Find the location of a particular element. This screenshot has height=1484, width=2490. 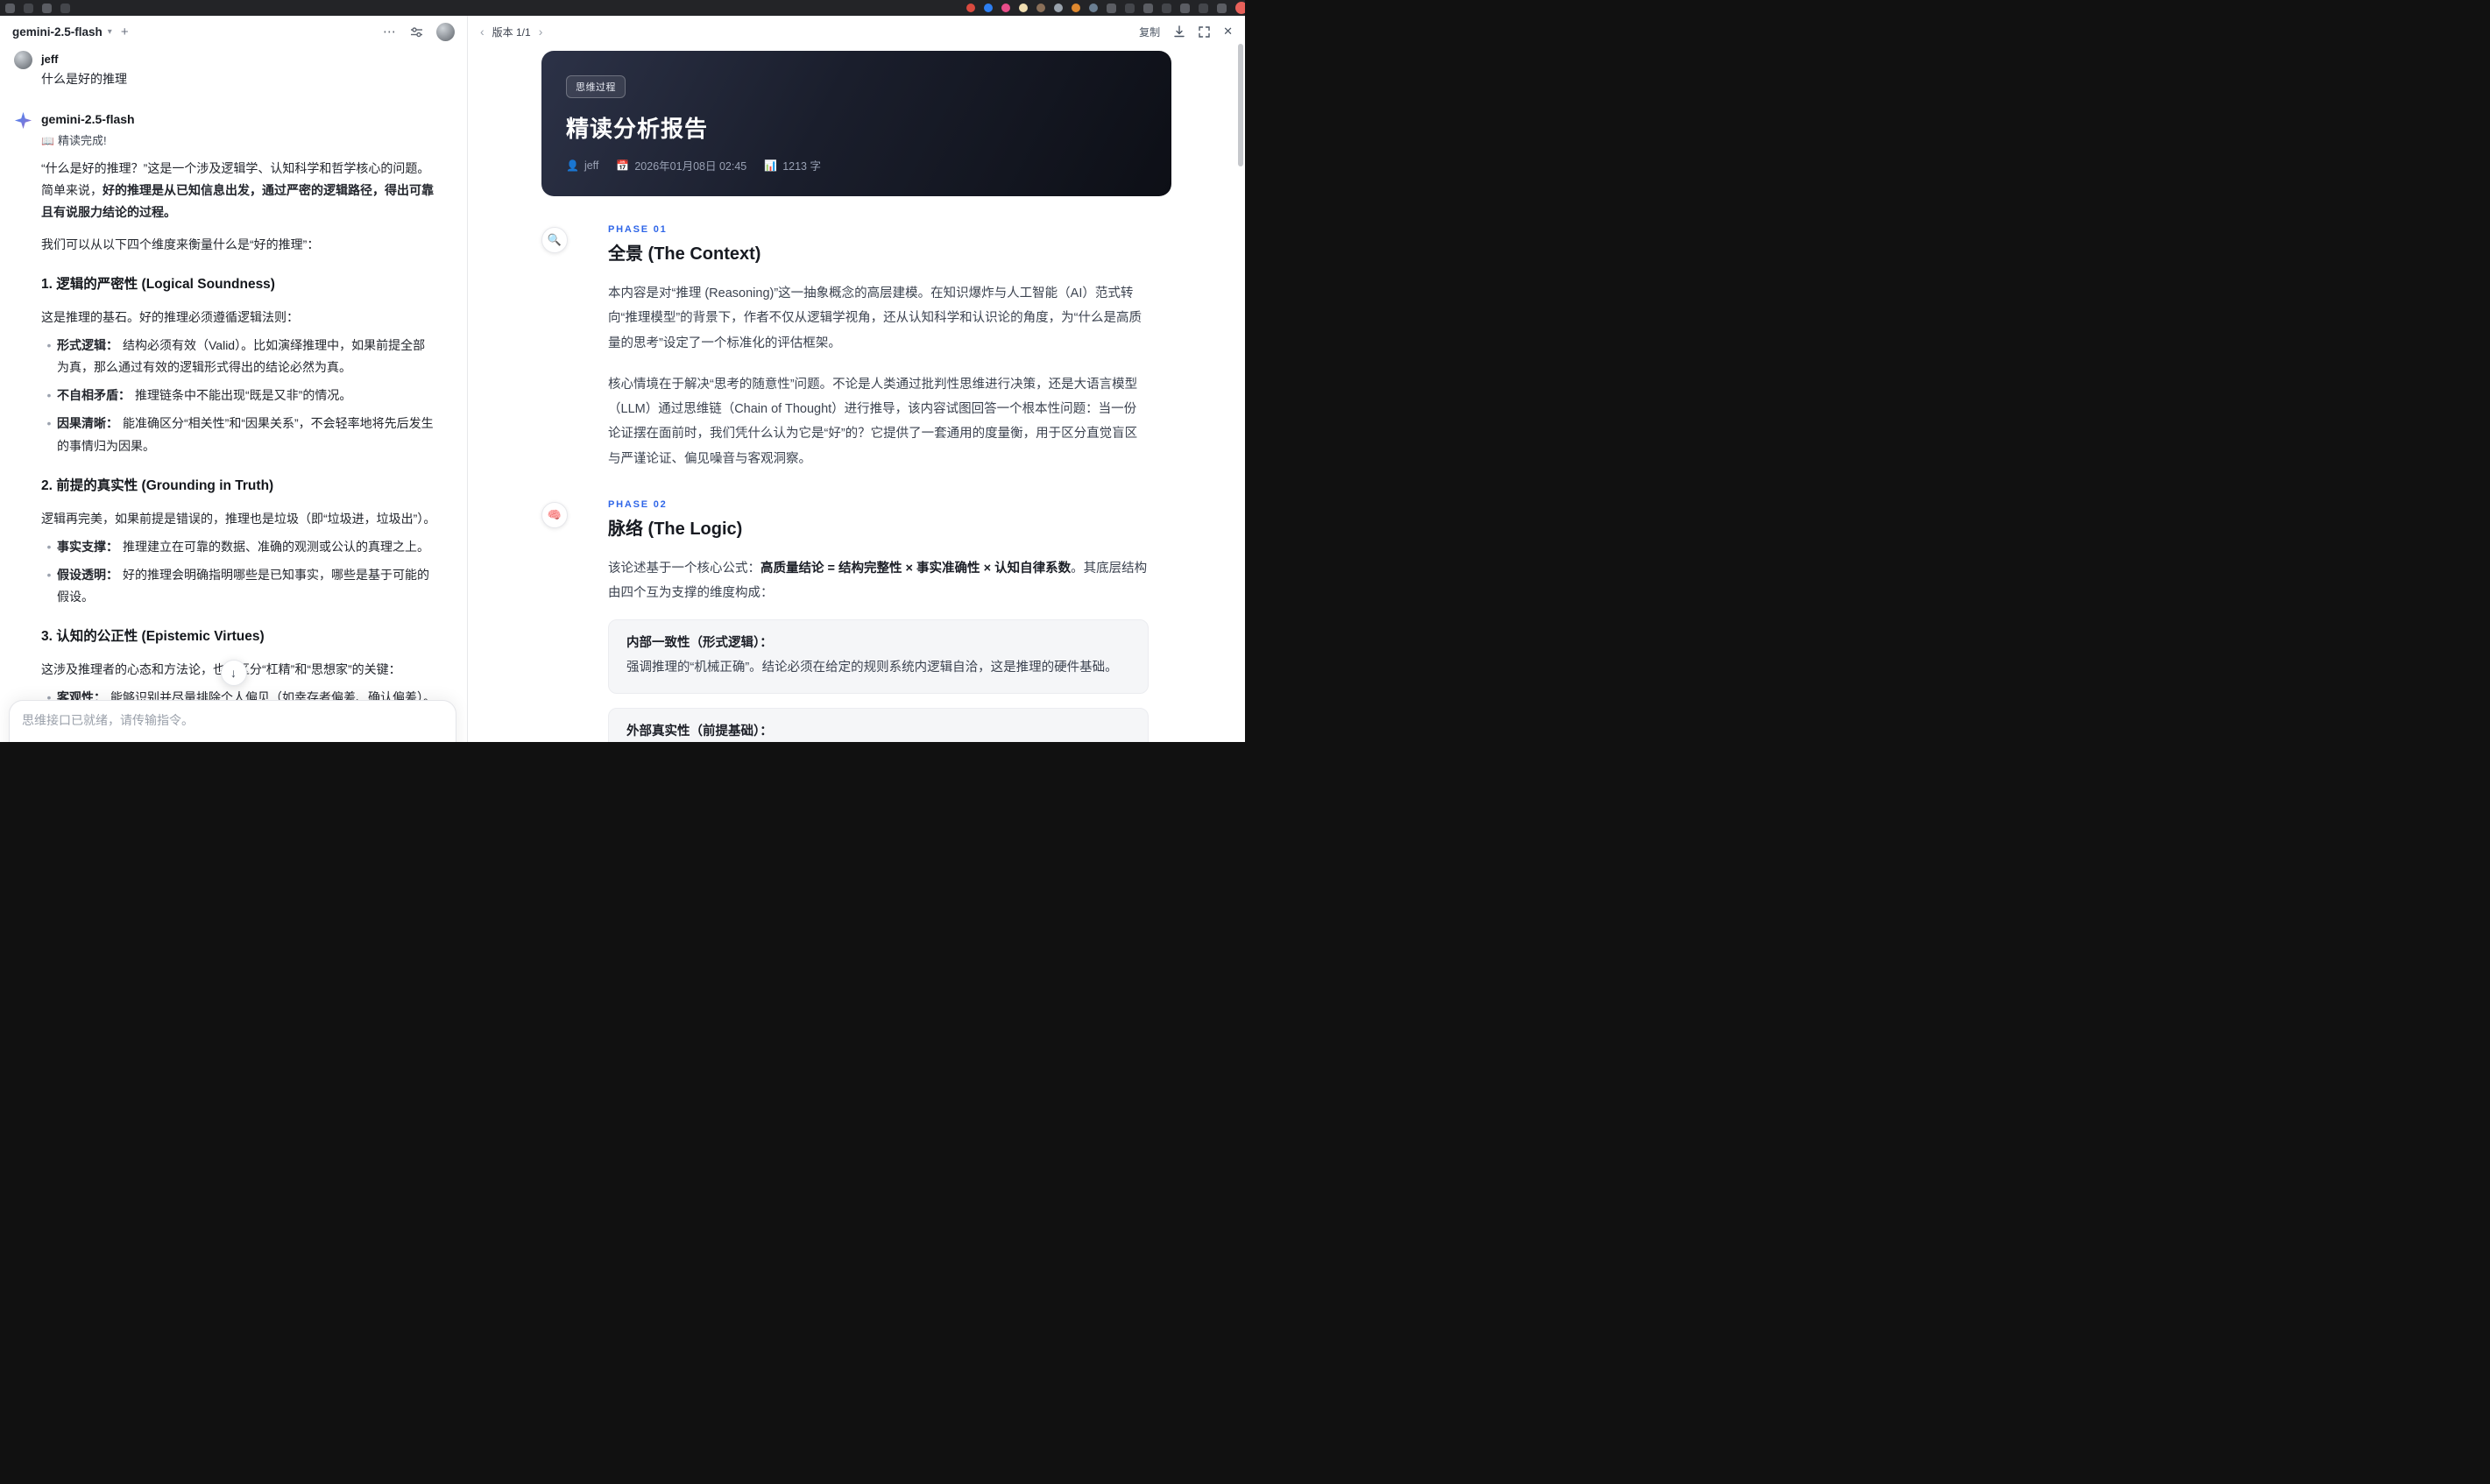

bullet-term: 形式逻辑： is located at coordinates (88, 344).